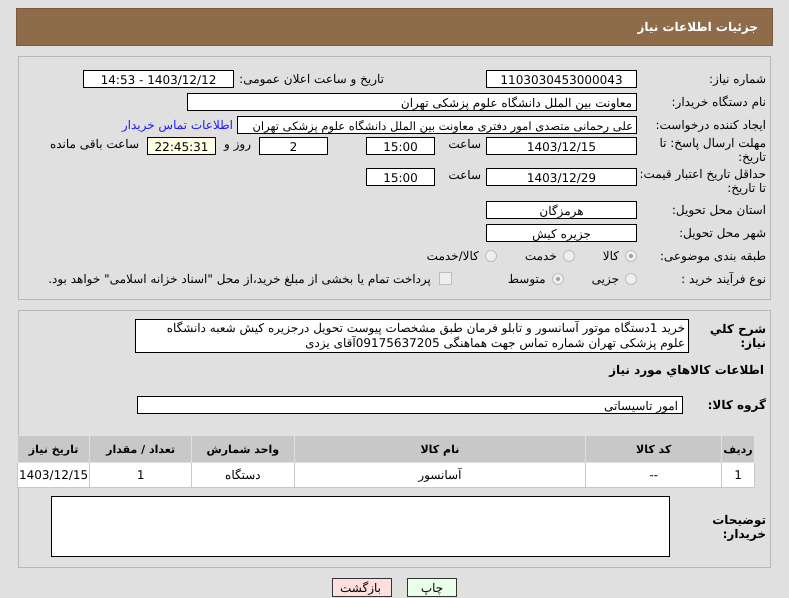  What do you see at coordinates (723, 279) in the screenshot?
I see `field-label: نوع فرآیند خرید :` at bounding box center [723, 279].